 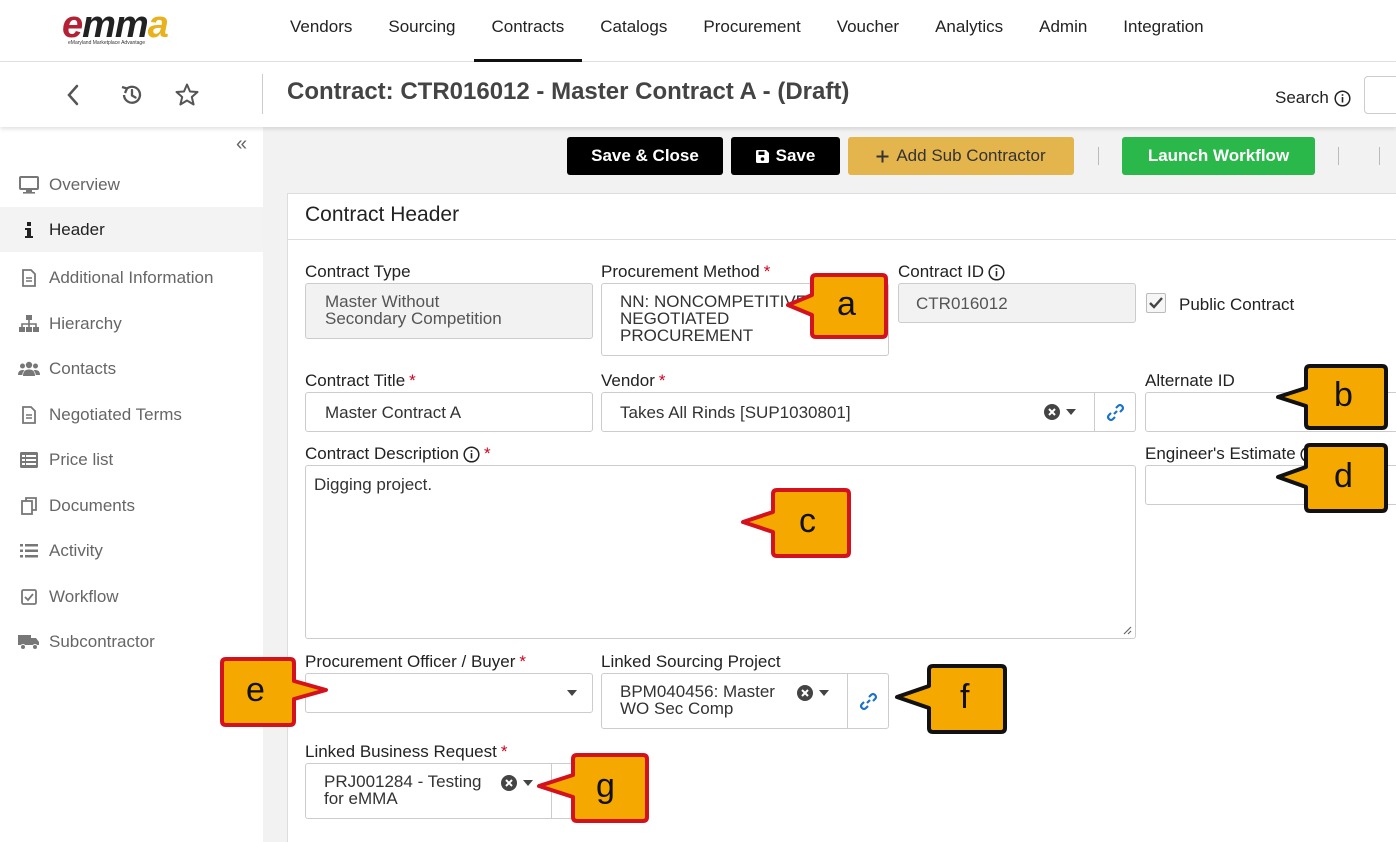 What do you see at coordinates (106, 43) in the screenshot?
I see `logo-tagline: eMaryland Marketplace Advantage` at bounding box center [106, 43].